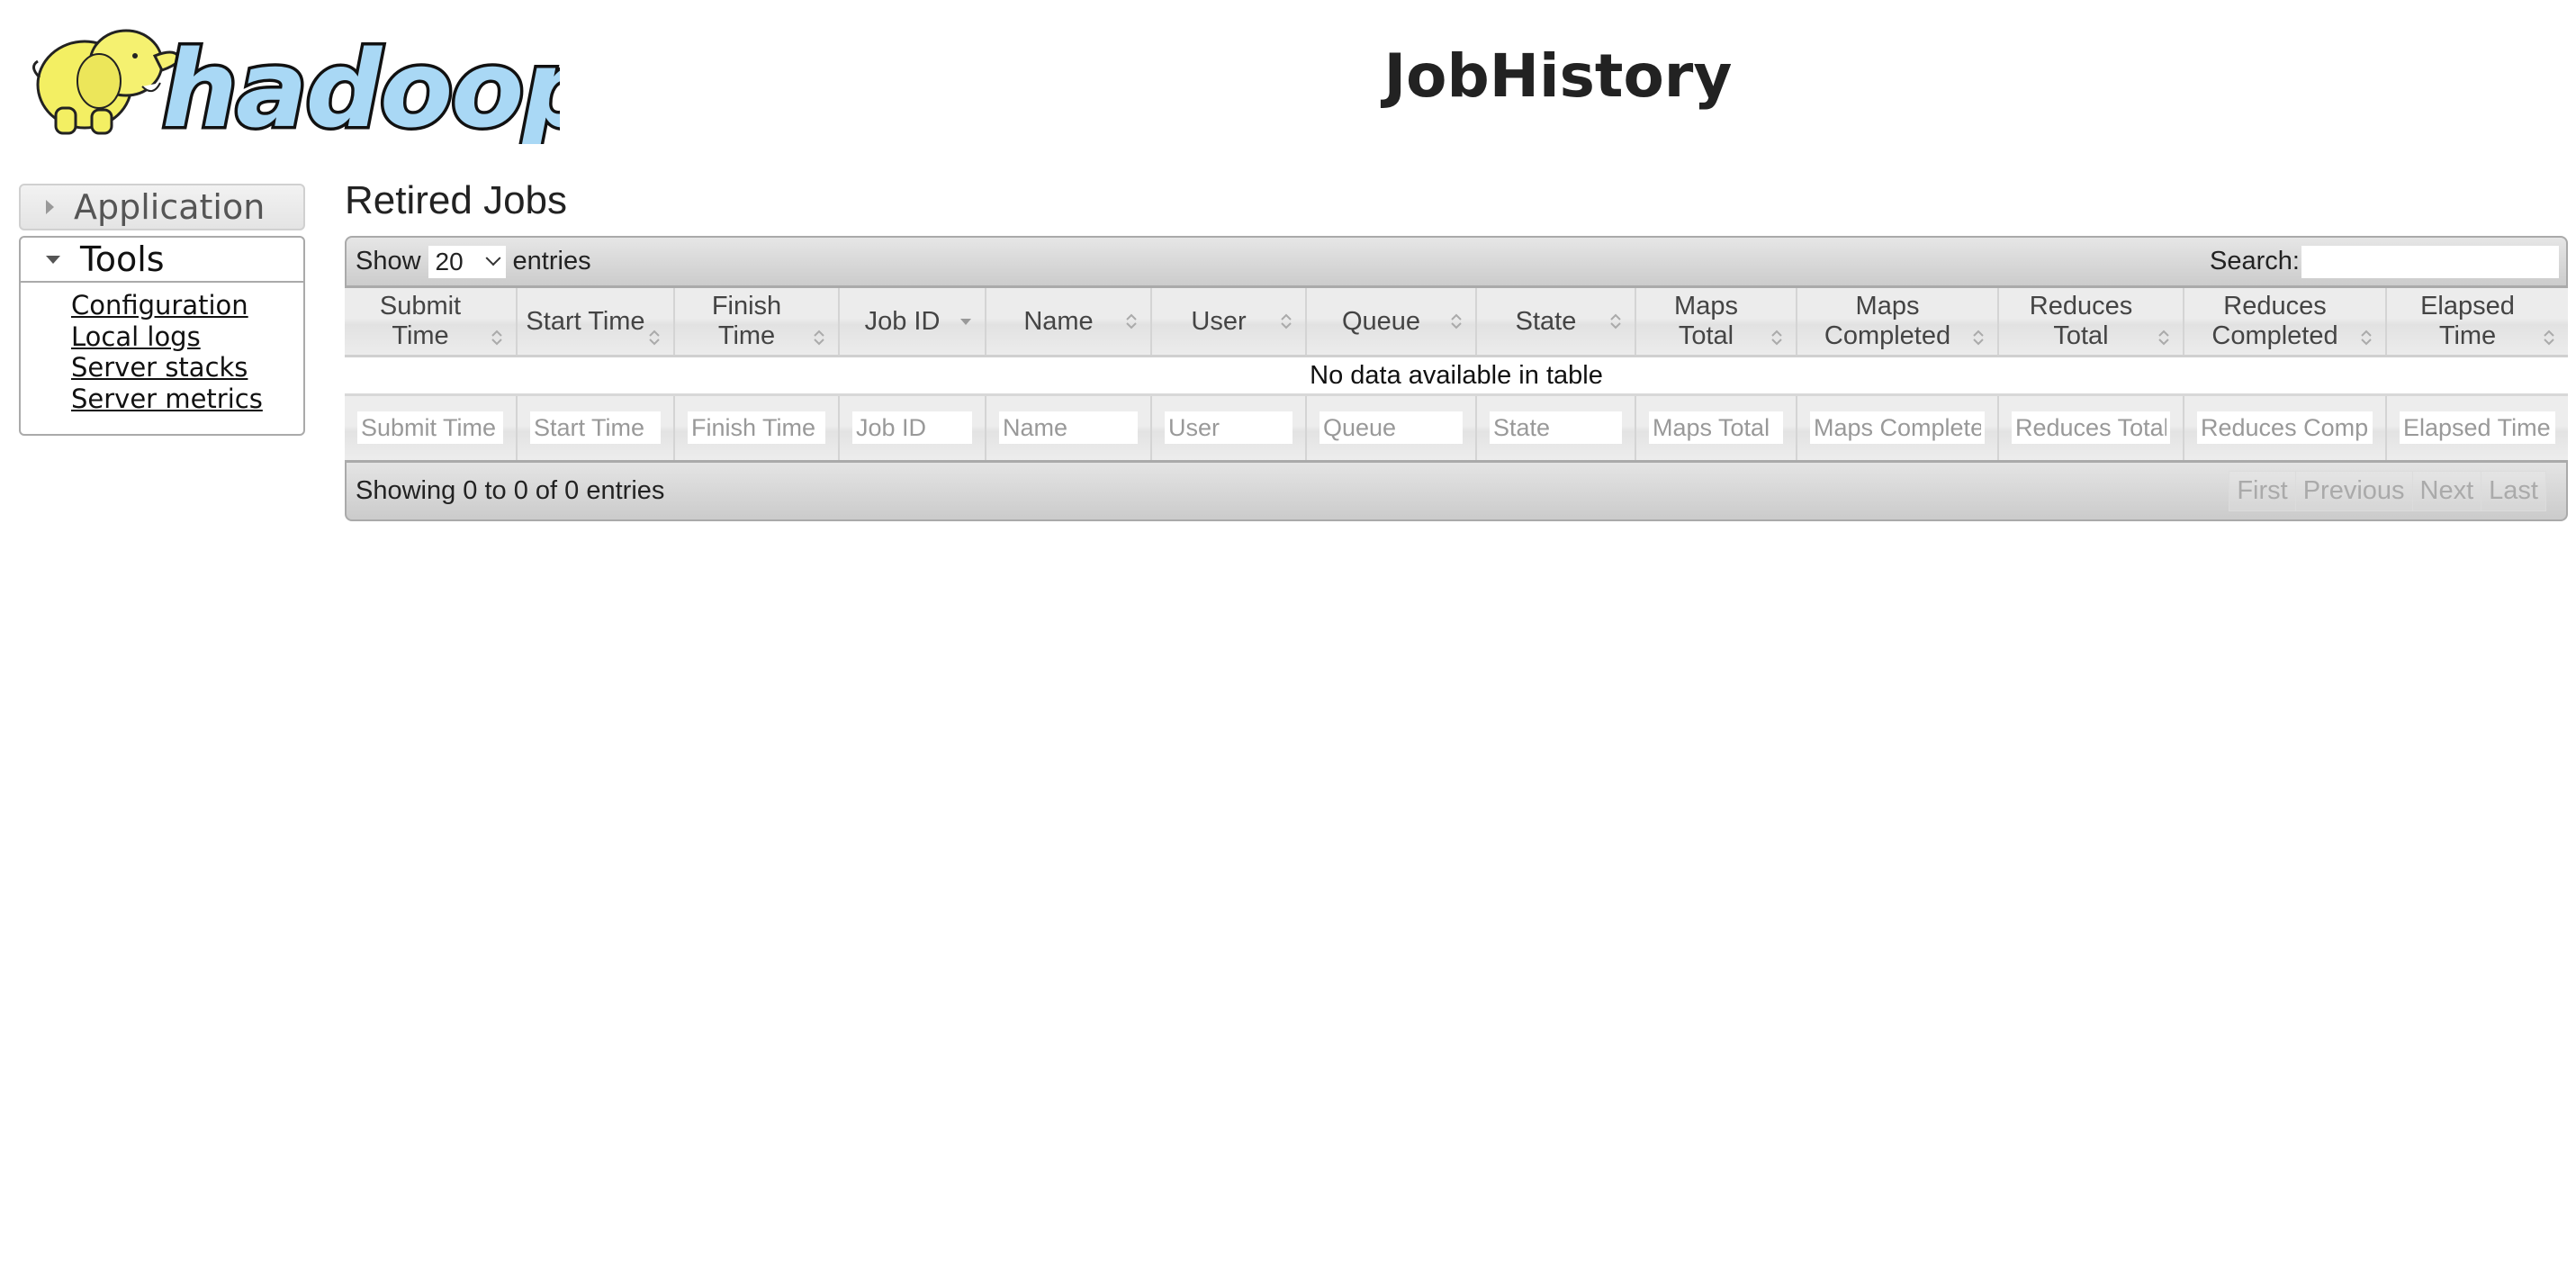 The image size is (2576, 1264). I want to click on column-header-state: State, so click(1556, 322).